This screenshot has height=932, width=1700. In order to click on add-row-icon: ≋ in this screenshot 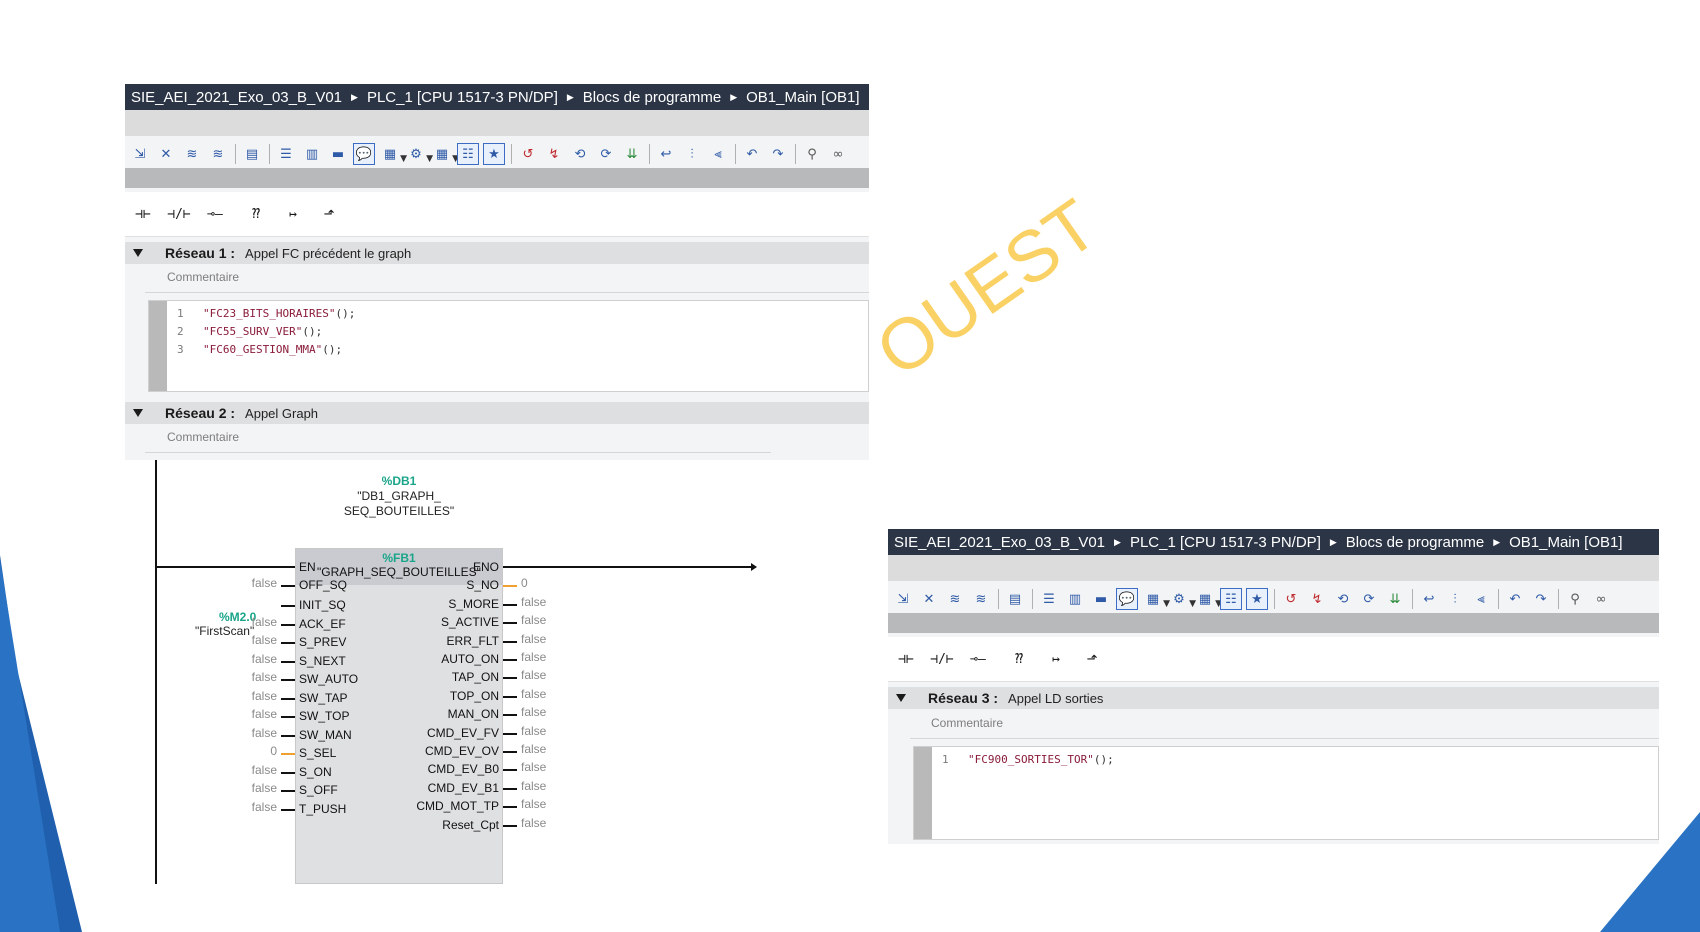, I will do `click(218, 154)`.